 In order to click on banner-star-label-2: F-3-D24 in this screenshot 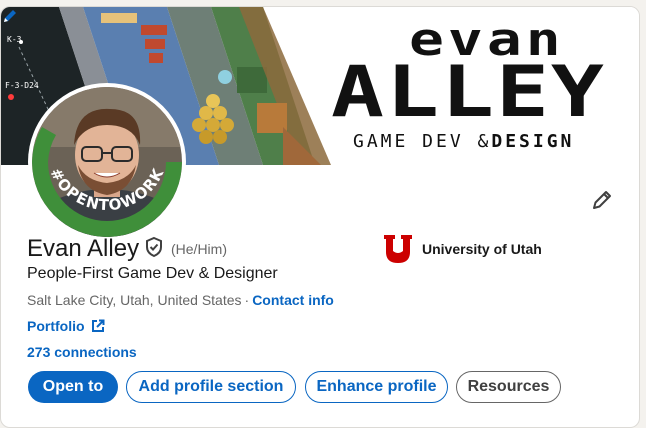, I will do `click(22, 85)`.